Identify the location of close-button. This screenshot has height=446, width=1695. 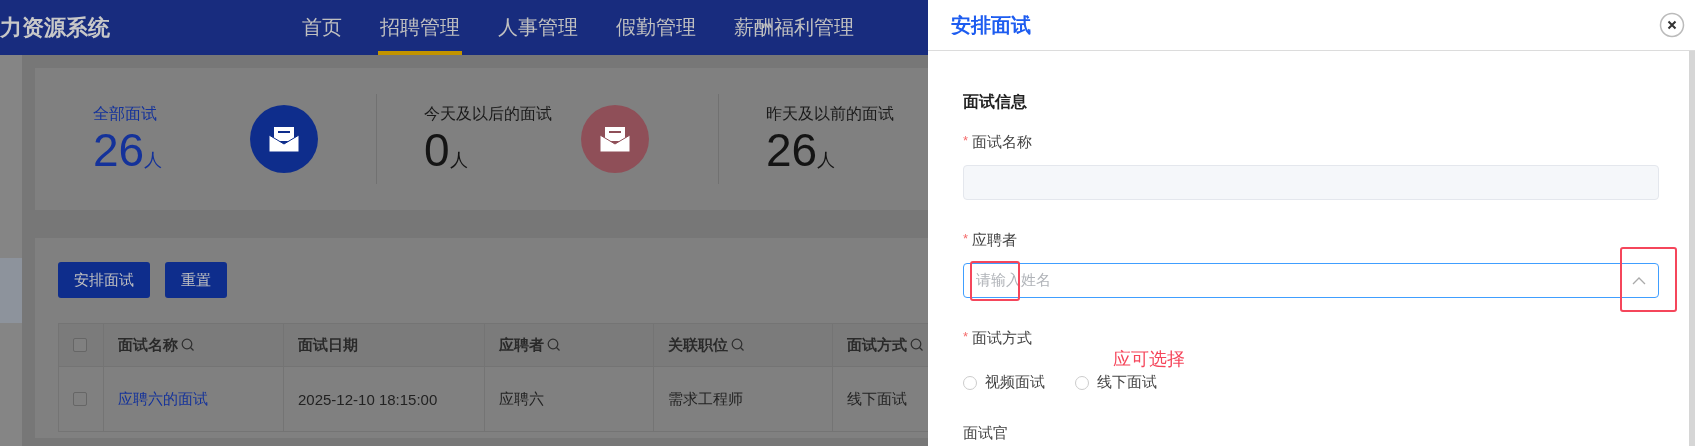
(1672, 25).